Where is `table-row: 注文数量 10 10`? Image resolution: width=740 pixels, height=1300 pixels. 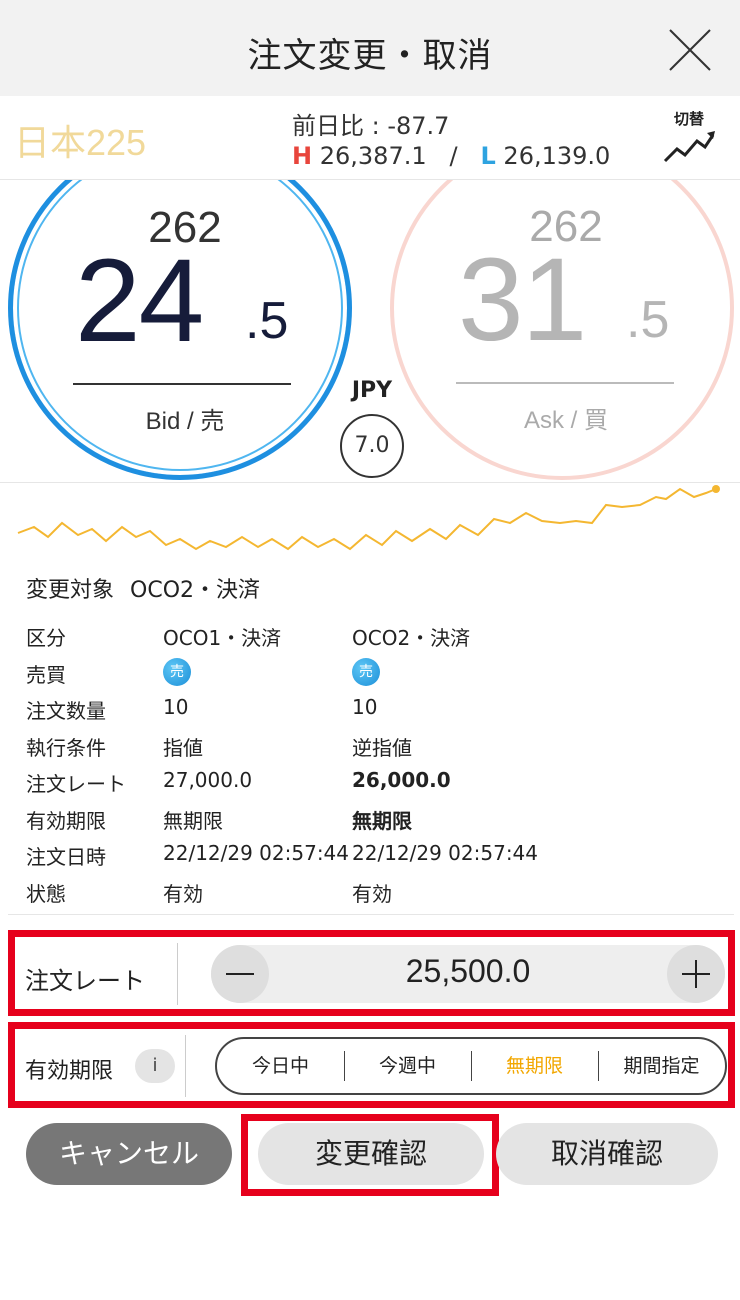
table-row: 注文数量 10 10 is located at coordinates (376, 711).